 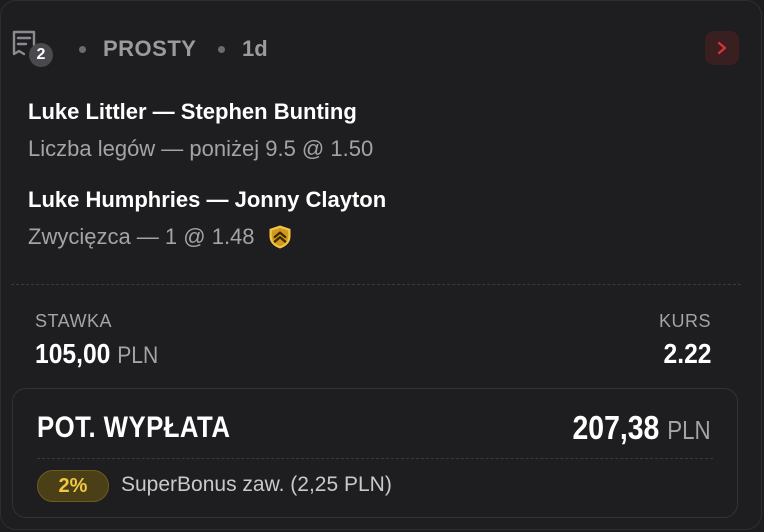 I want to click on match-pick: Liczba legów — poniżej 9.5 @ 1.50, so click(x=200, y=149).